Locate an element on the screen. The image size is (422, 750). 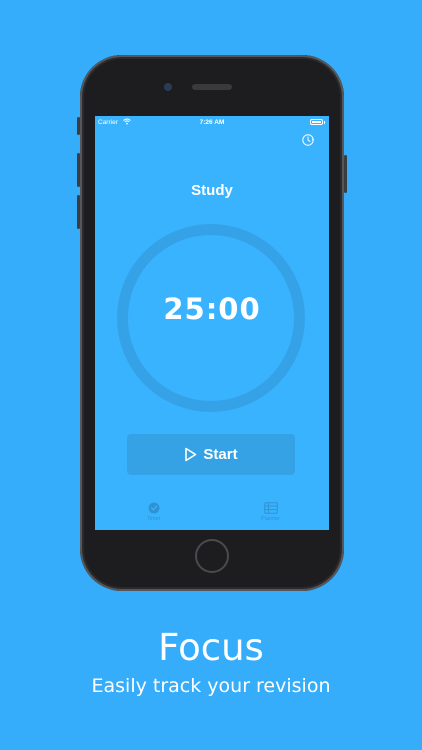
timer-display: 25:00 is located at coordinates (212, 309).